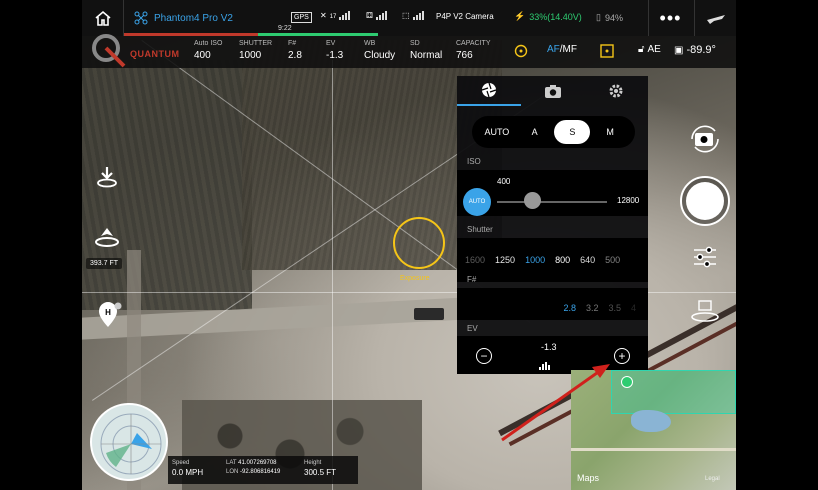  I want to click on focus-mode-toggle: AF/MF, so click(562, 49).